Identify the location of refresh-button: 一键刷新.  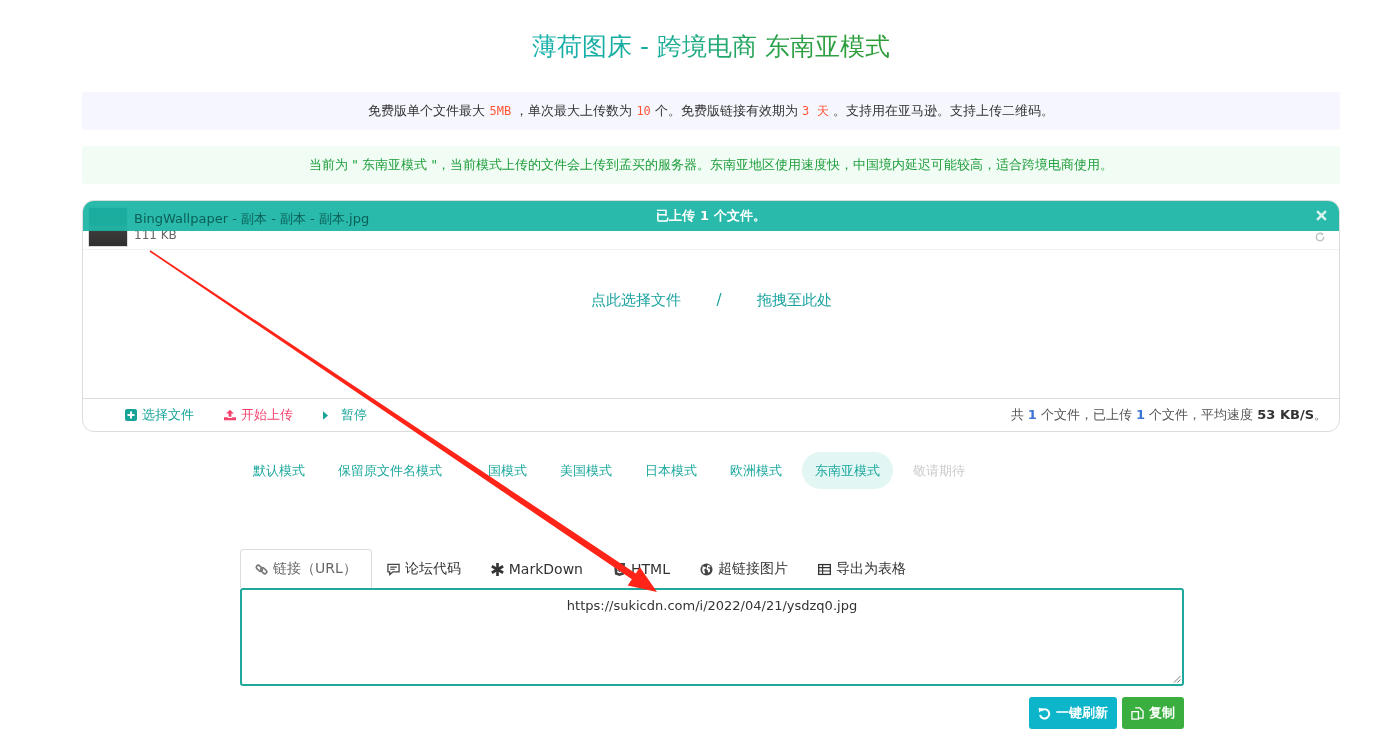
(1073, 713).